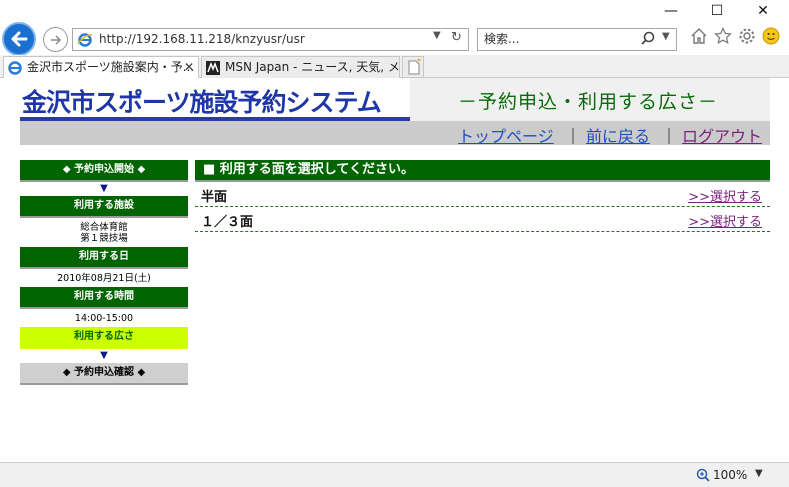 This screenshot has height=487, width=789. What do you see at coordinates (104, 207) in the screenshot?
I see `step-facility-header: 利用する施設` at bounding box center [104, 207].